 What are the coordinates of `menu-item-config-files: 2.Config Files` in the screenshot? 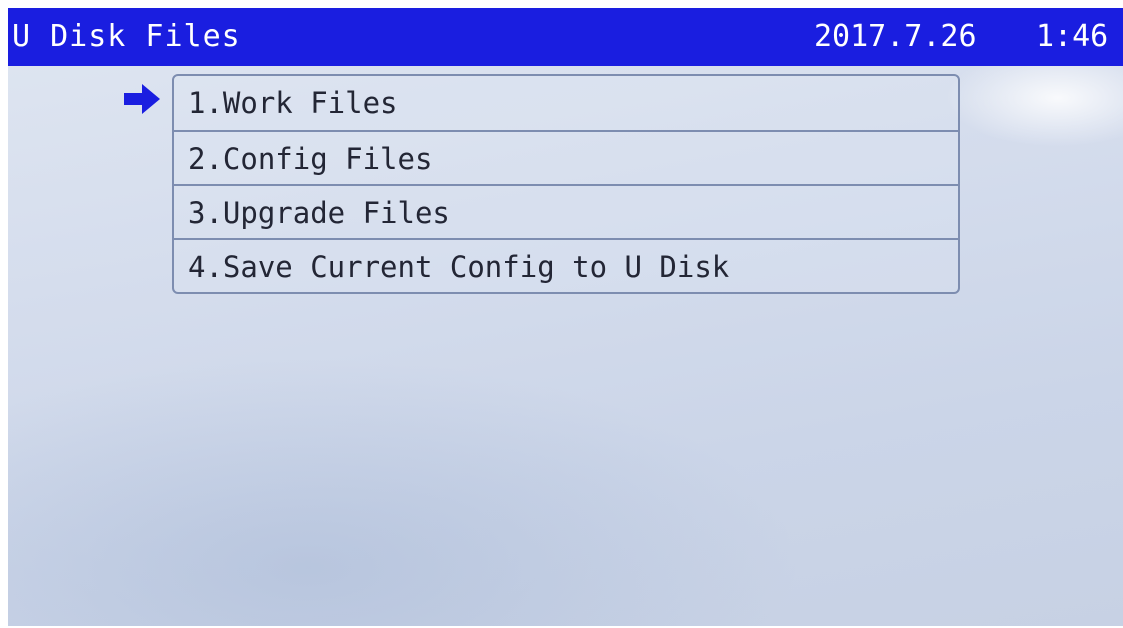 It's located at (566, 157).